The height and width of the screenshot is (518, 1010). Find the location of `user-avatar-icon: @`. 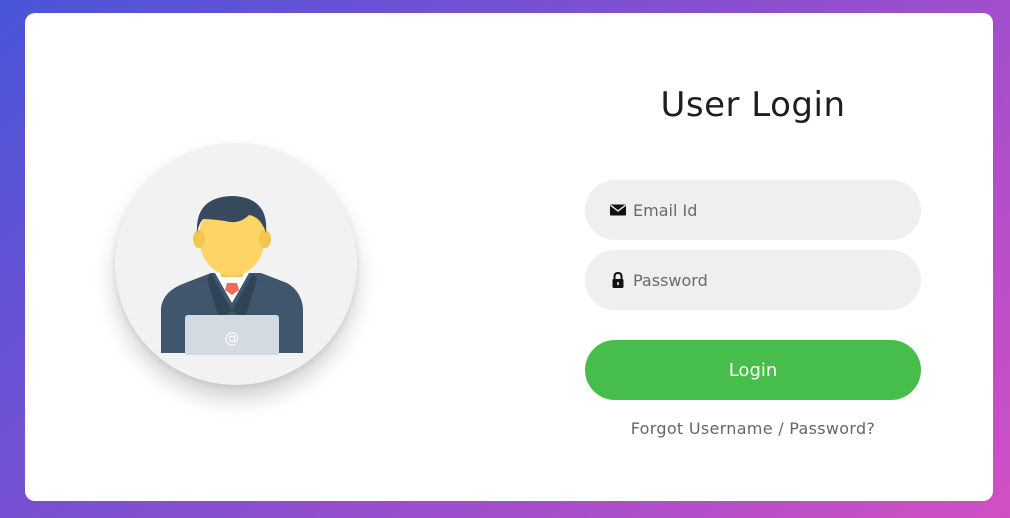

user-avatar-icon: @ is located at coordinates (232, 275).